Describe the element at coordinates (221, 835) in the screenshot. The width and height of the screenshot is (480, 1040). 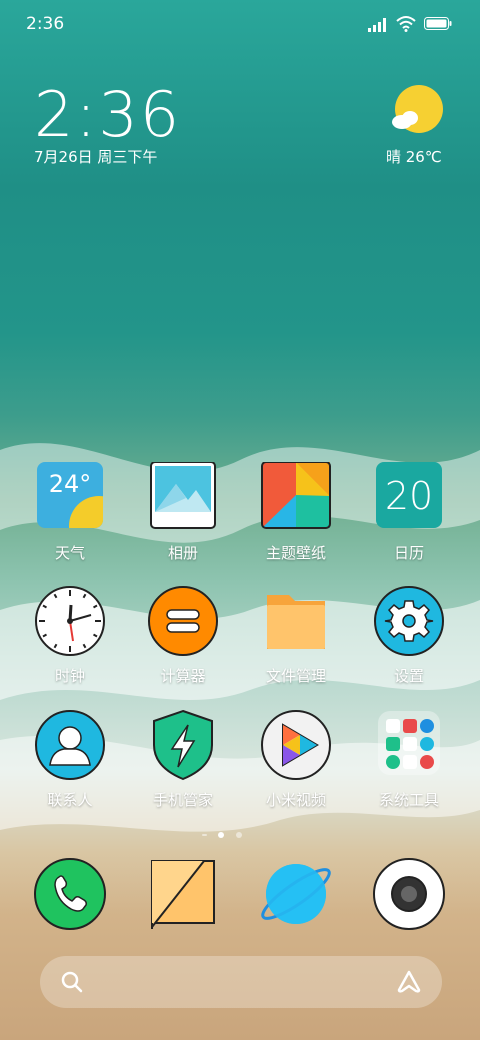
I see `page-dot-active` at that location.